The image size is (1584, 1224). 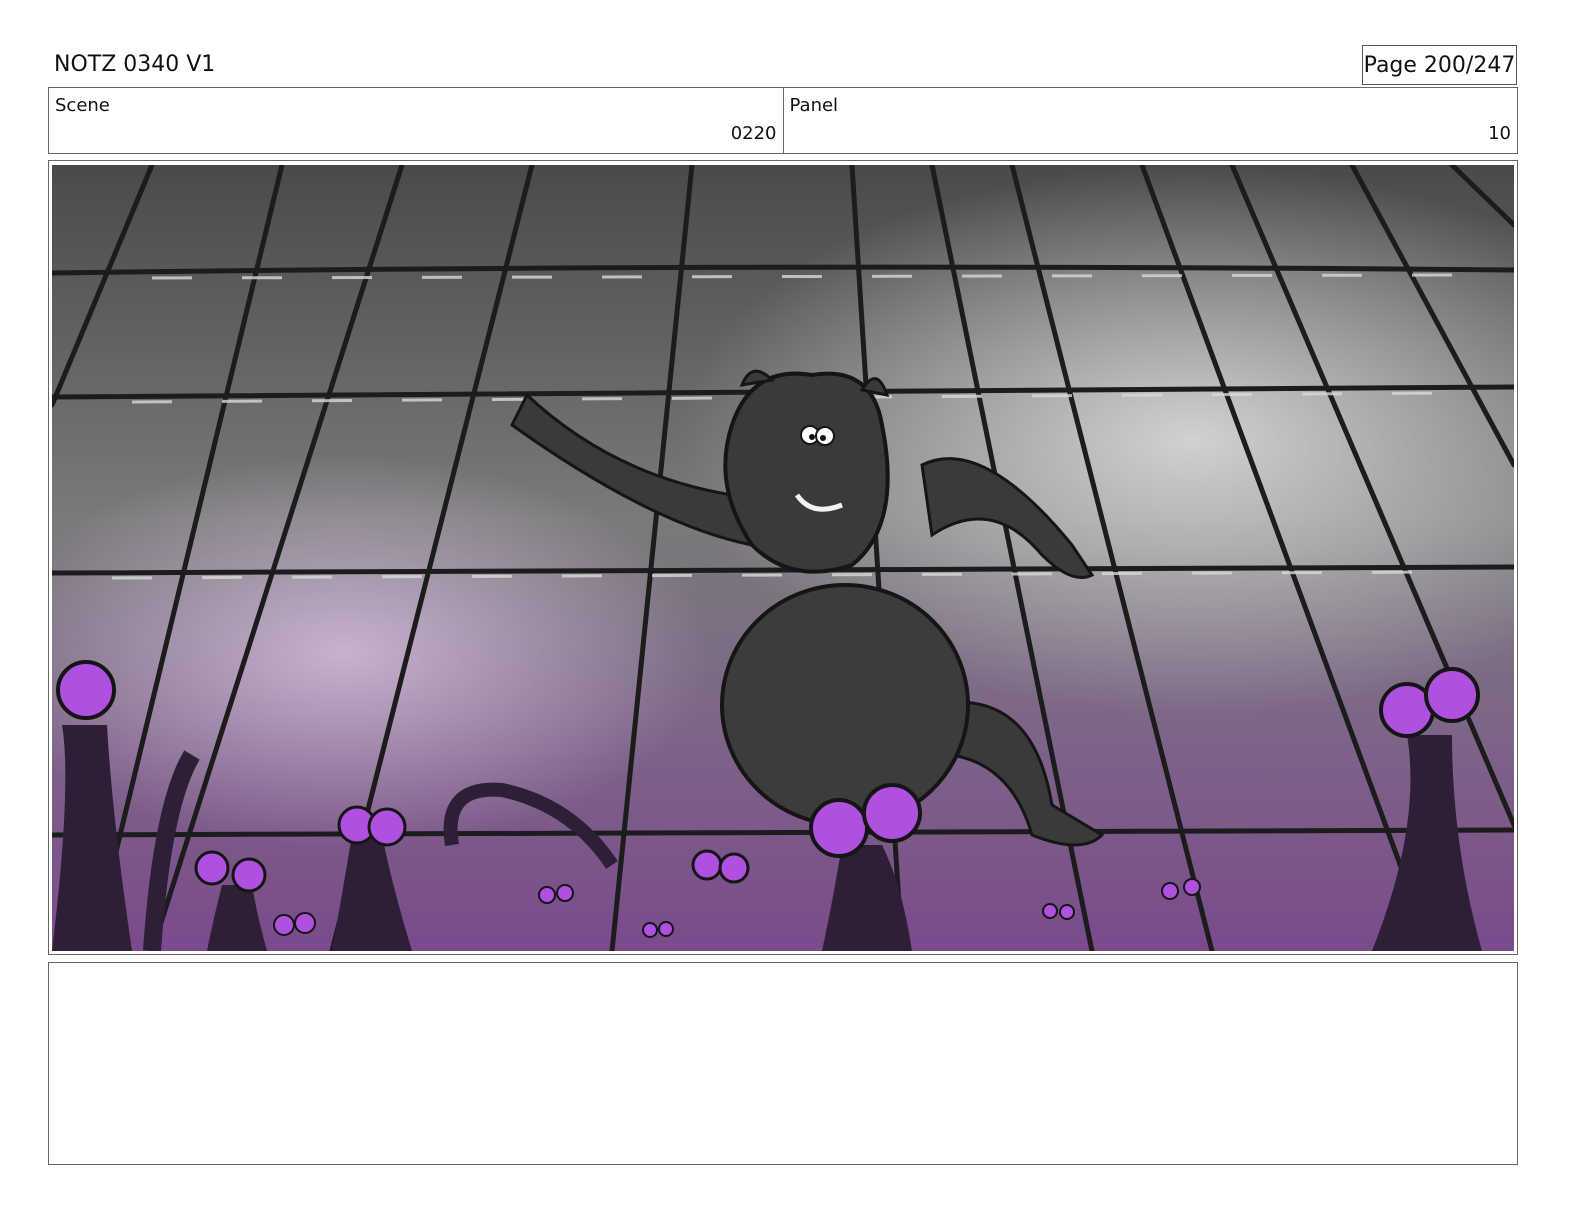 I want to click on page-number: Page 200/247, so click(x=1439, y=65).